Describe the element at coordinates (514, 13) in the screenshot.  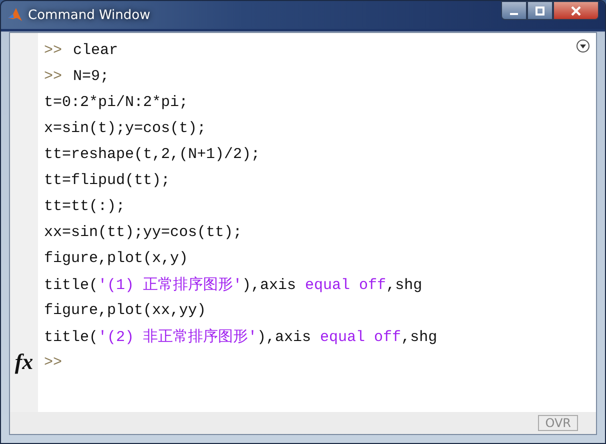
I see `minimize-icon` at that location.